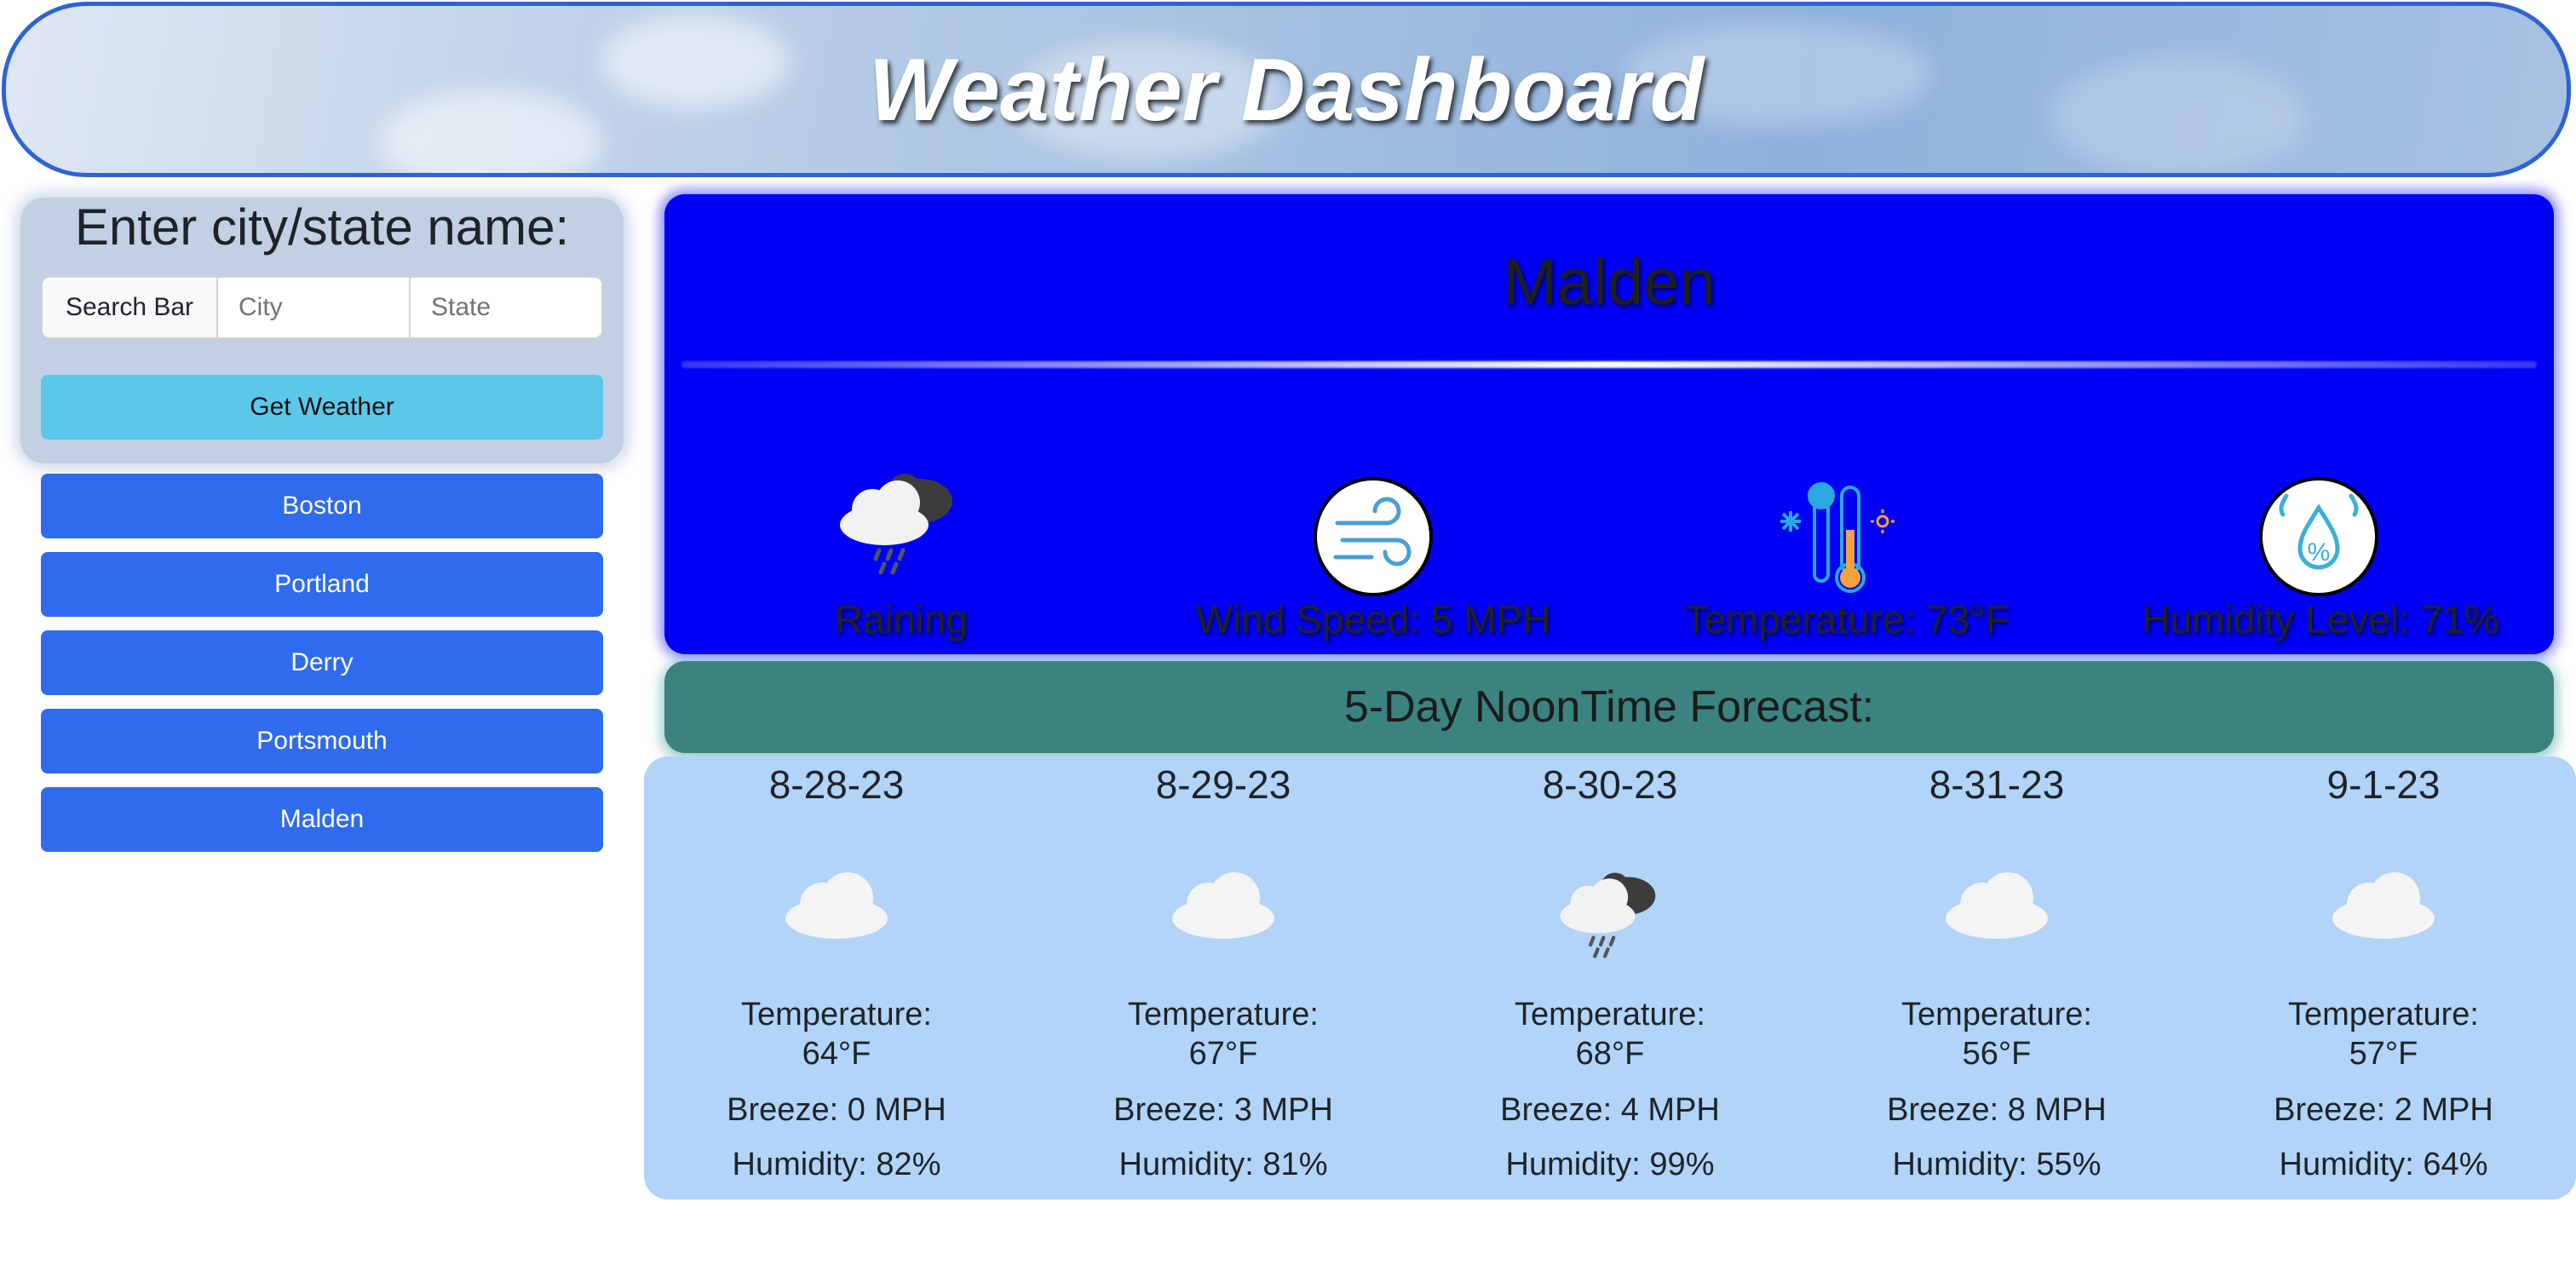 The height and width of the screenshot is (1271, 2576). I want to click on forecast-date: 8-29-23, so click(1223, 784).